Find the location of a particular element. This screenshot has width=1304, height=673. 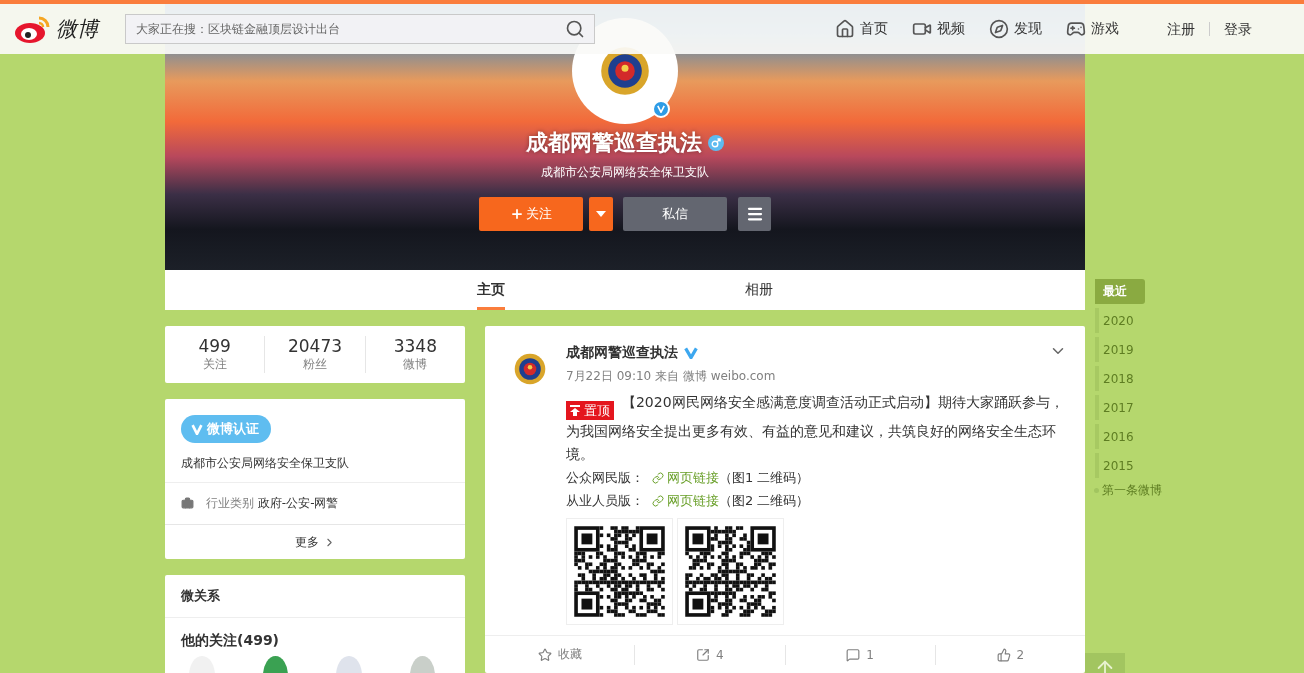

discover-icon is located at coordinates (999, 29).